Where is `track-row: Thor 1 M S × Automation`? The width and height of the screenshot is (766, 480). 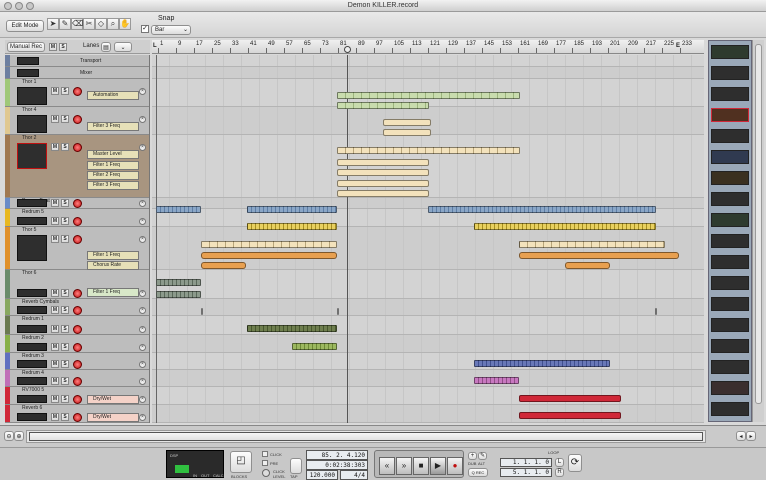 track-row: Thor 1 M S × Automation is located at coordinates (77, 93).